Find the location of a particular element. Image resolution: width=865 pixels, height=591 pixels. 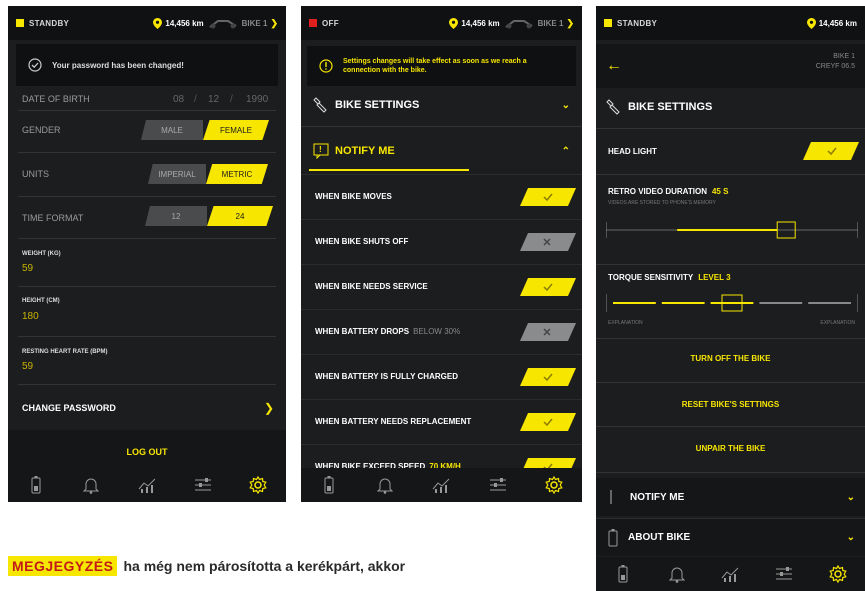

notify-row: WHEN BATTERY IS FULLY CHARGED is located at coordinates (441, 376).